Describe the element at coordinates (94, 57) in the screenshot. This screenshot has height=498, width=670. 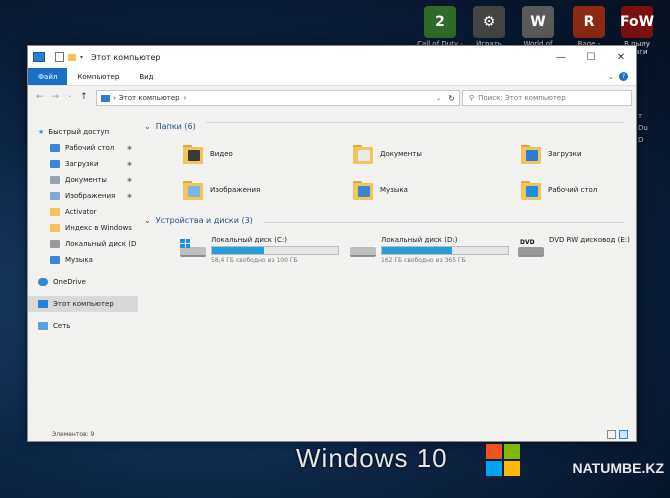
I see `quick-access-toolbar: ▾ Этот компьютер` at that location.